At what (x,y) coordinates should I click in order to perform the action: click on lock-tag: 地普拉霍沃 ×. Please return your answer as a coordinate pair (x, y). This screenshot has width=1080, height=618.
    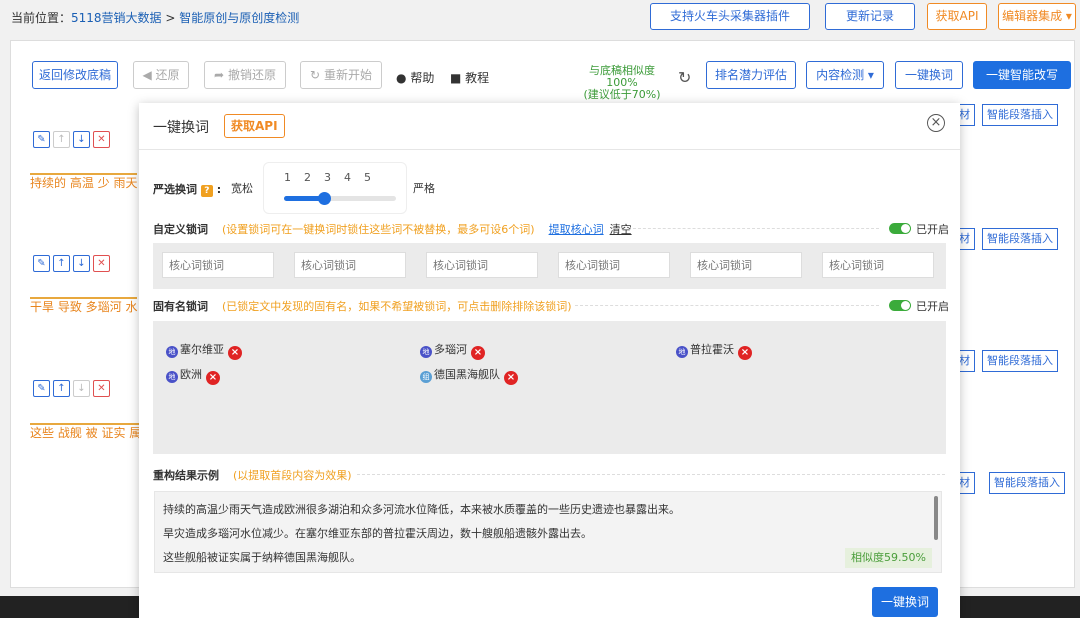
    Looking at the image, I should click on (714, 350).